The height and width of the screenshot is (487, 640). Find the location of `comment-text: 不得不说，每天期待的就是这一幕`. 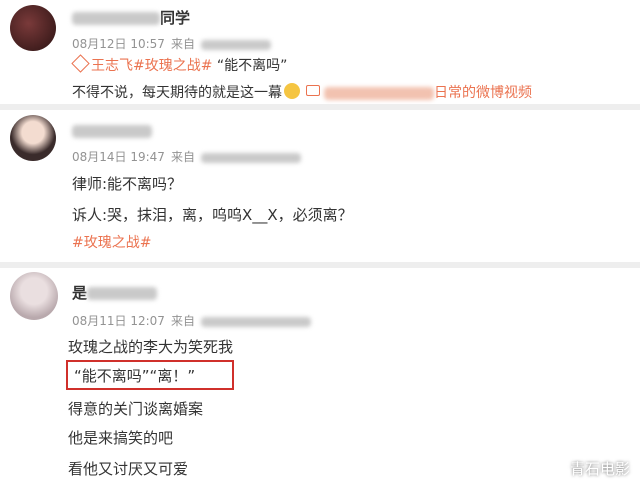

comment-text: 不得不说，每天期待的就是这一幕 is located at coordinates (177, 93).